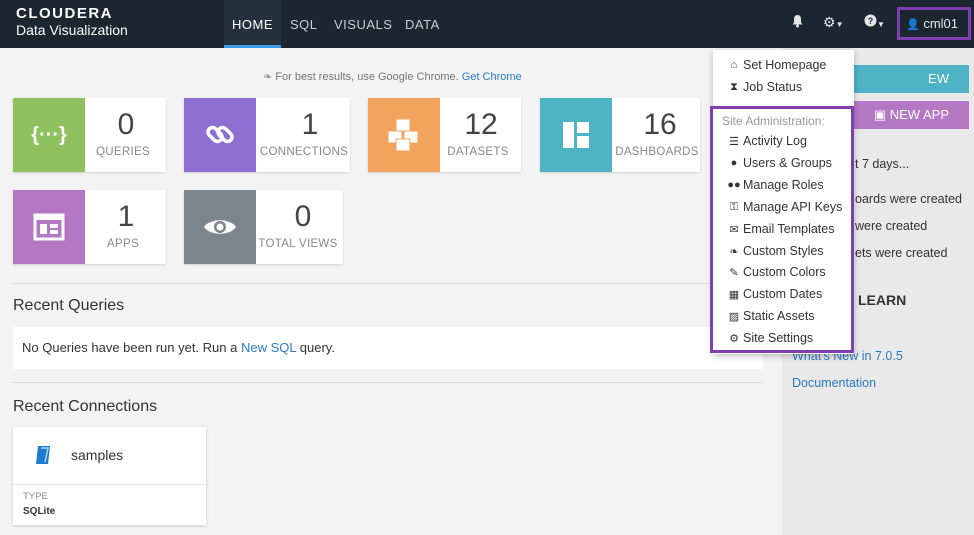  I want to click on menu-item-set-homepage: ⌂ Set Homepage, so click(776, 65).